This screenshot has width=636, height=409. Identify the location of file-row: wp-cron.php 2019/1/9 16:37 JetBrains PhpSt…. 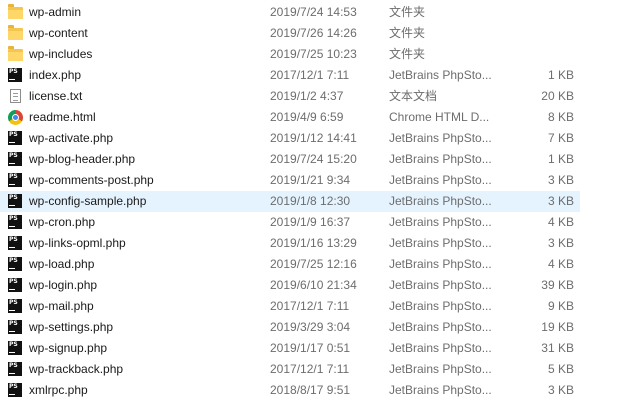
(290, 222).